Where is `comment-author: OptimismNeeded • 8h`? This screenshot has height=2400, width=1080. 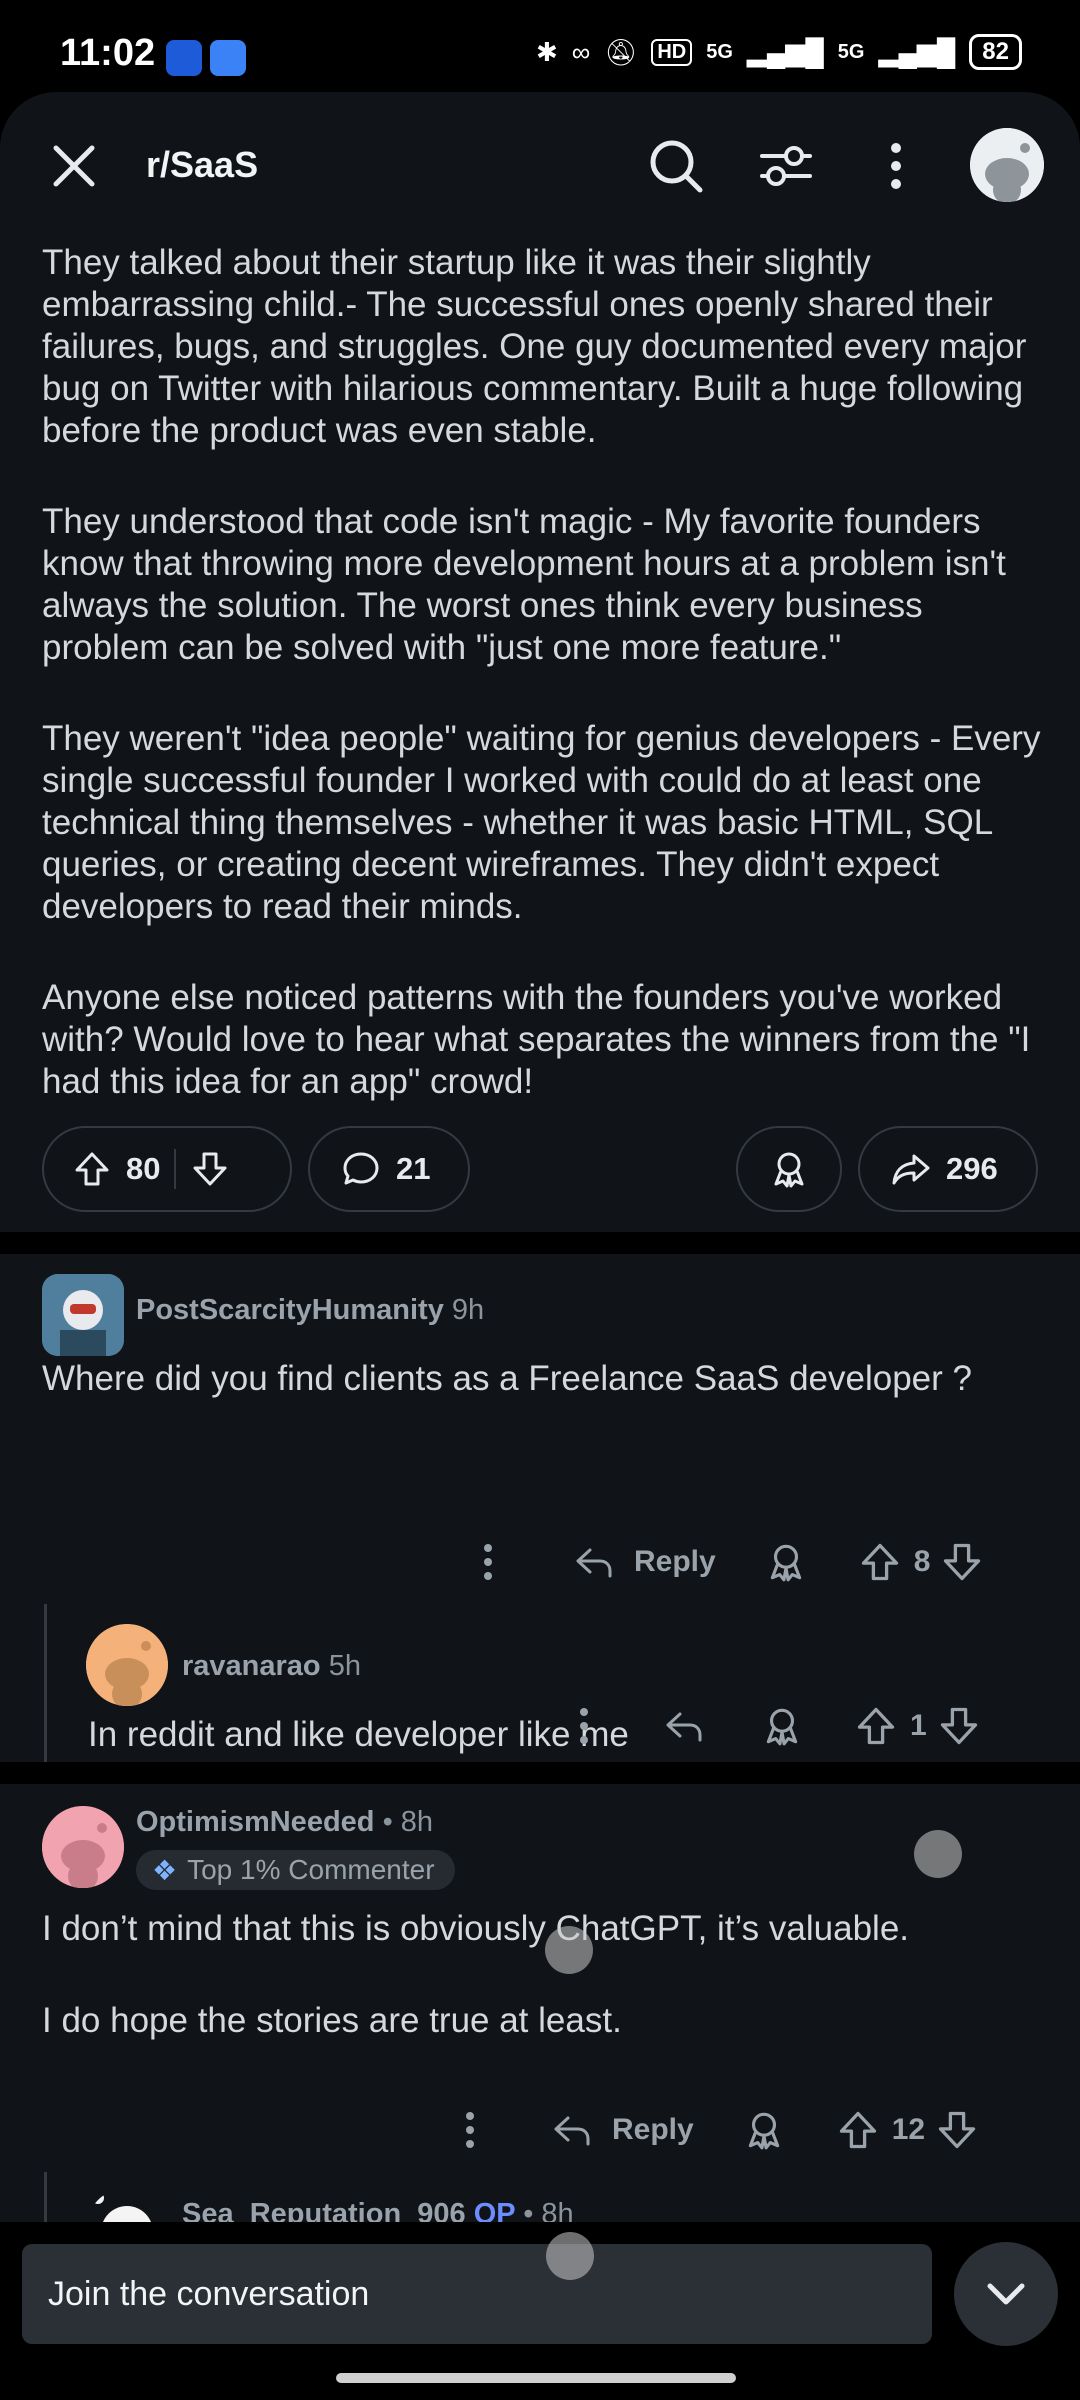
comment-author: OptimismNeeded • 8h is located at coordinates (284, 1822).